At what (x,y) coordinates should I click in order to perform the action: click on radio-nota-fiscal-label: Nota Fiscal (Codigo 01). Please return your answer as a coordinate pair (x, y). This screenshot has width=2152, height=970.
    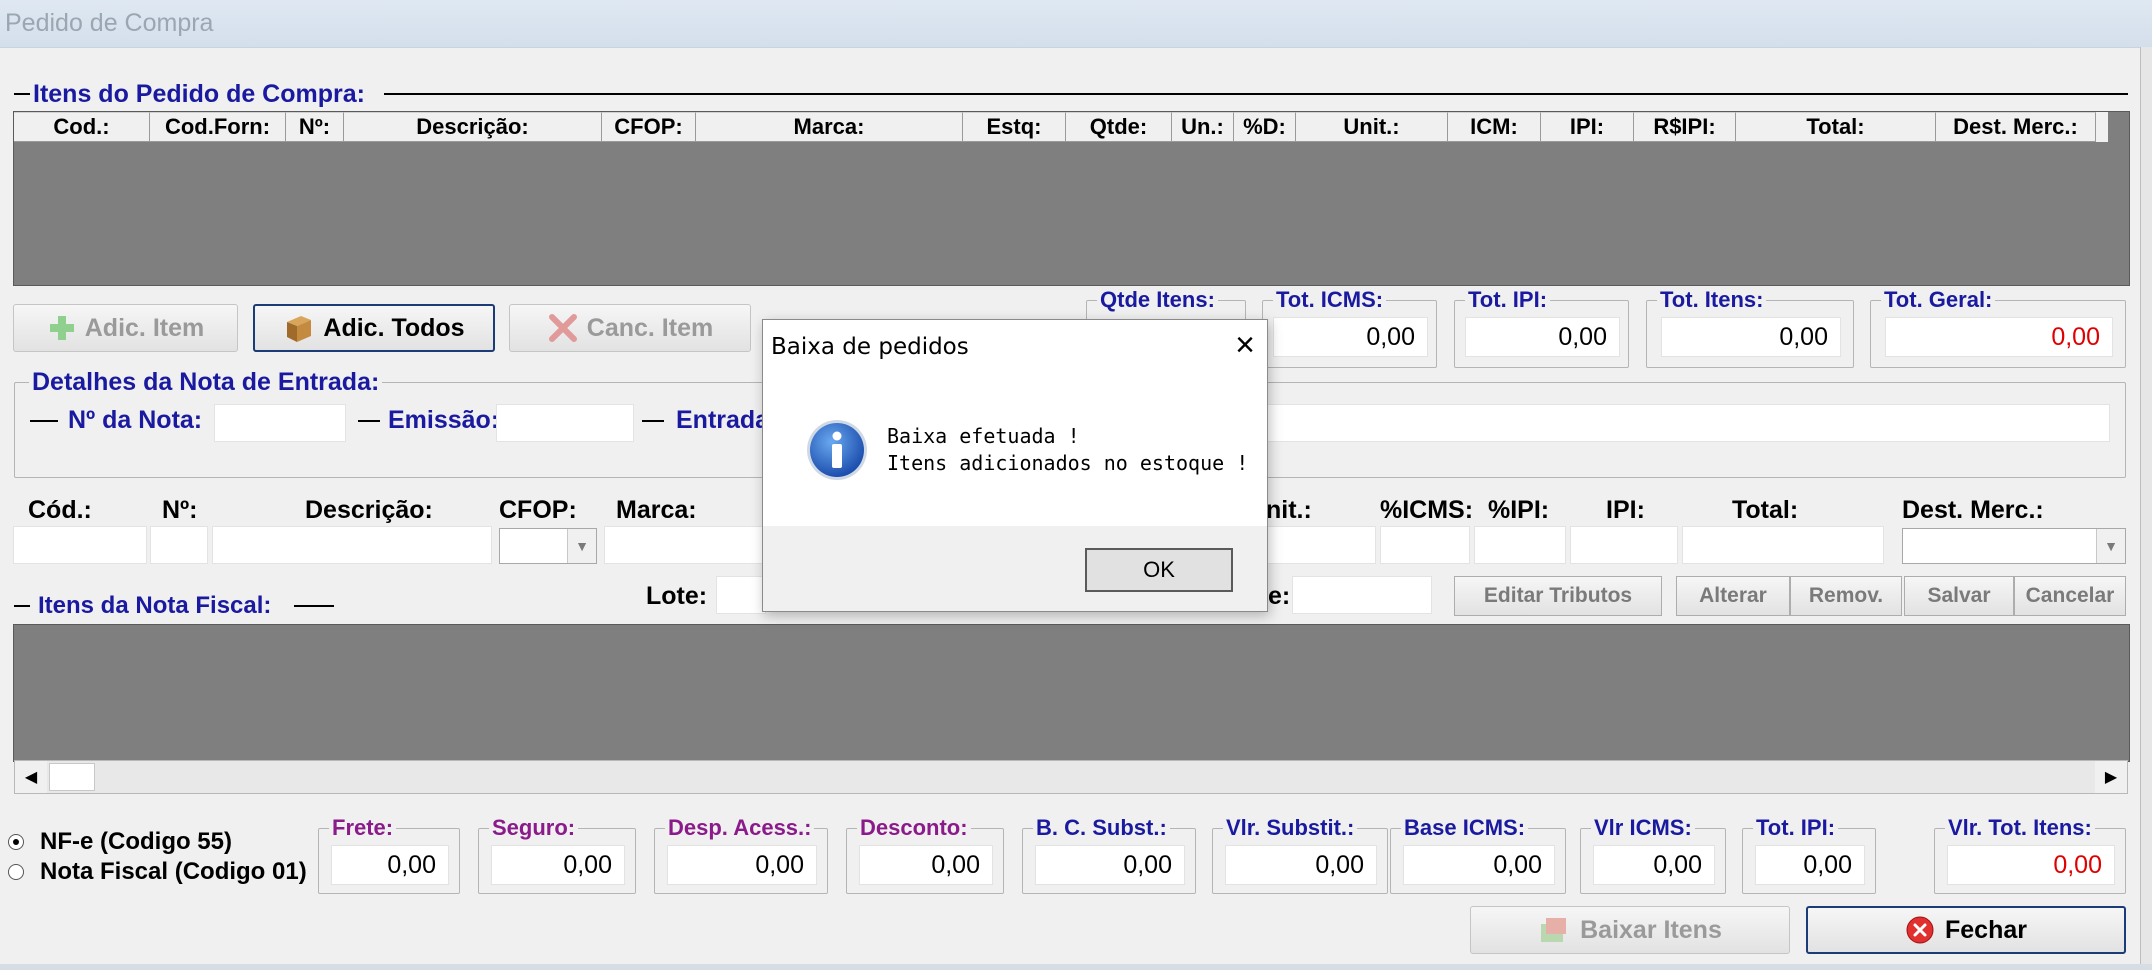
    Looking at the image, I should click on (173, 872).